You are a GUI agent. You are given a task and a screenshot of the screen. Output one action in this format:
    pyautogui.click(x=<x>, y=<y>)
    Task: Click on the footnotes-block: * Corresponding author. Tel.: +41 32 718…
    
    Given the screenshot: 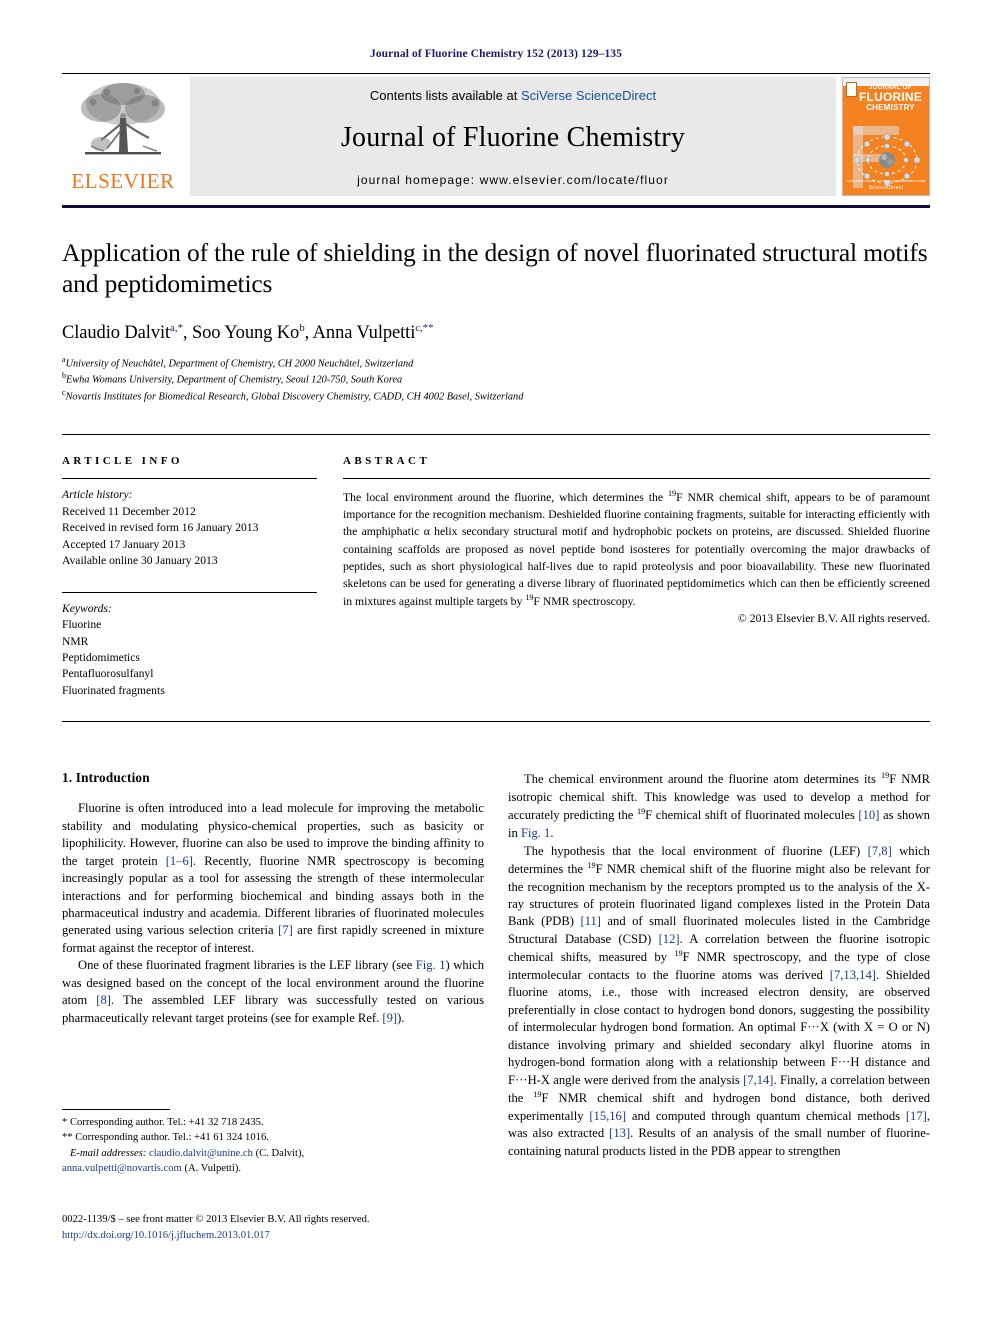 What is the action you would take?
    pyautogui.click(x=273, y=1142)
    